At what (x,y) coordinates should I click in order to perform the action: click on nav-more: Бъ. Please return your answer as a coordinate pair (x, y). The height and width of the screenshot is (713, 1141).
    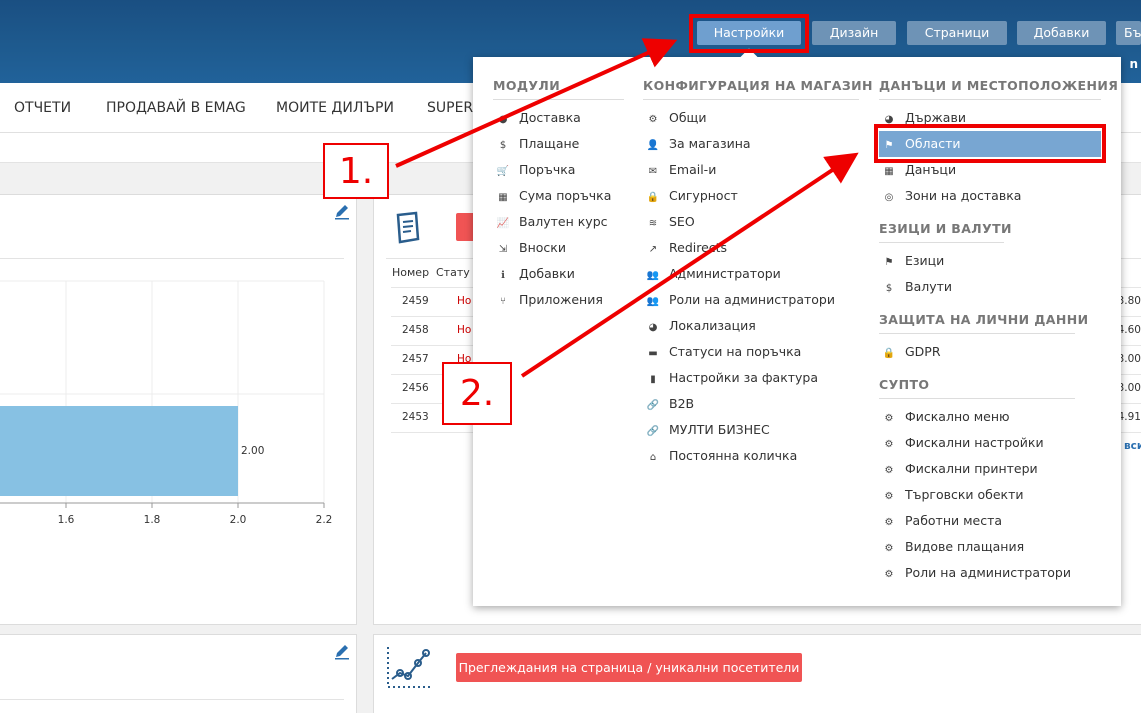
    Looking at the image, I should click on (1128, 33).